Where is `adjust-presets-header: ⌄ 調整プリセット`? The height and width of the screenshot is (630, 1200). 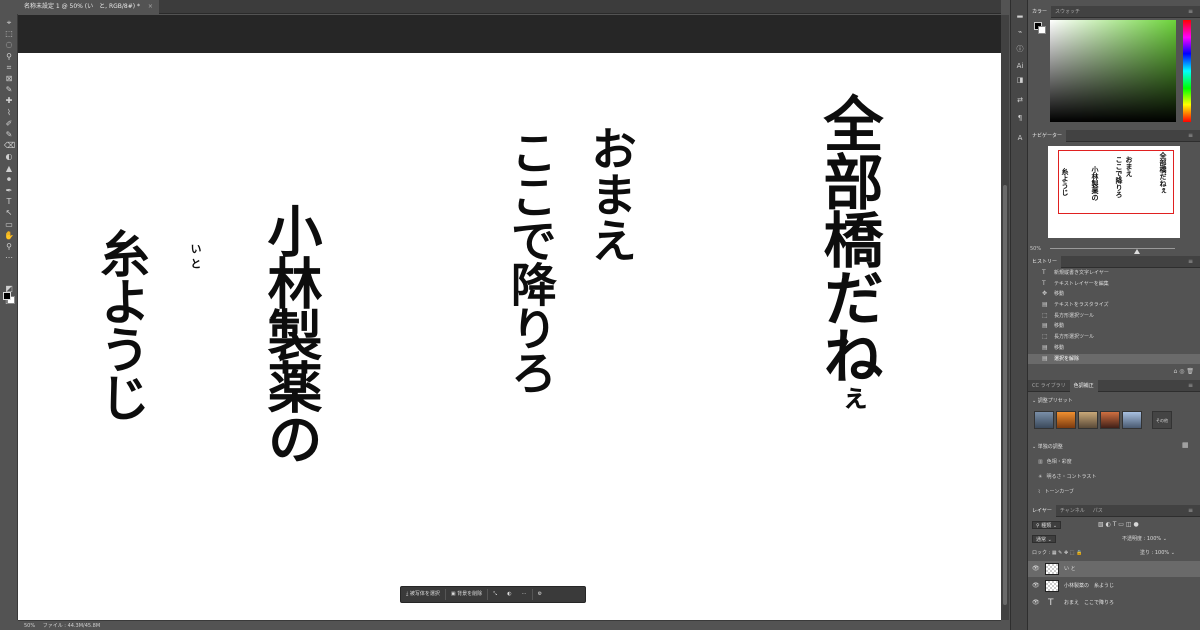 adjust-presets-header: ⌄ 調整プリセット is located at coordinates (1052, 400).